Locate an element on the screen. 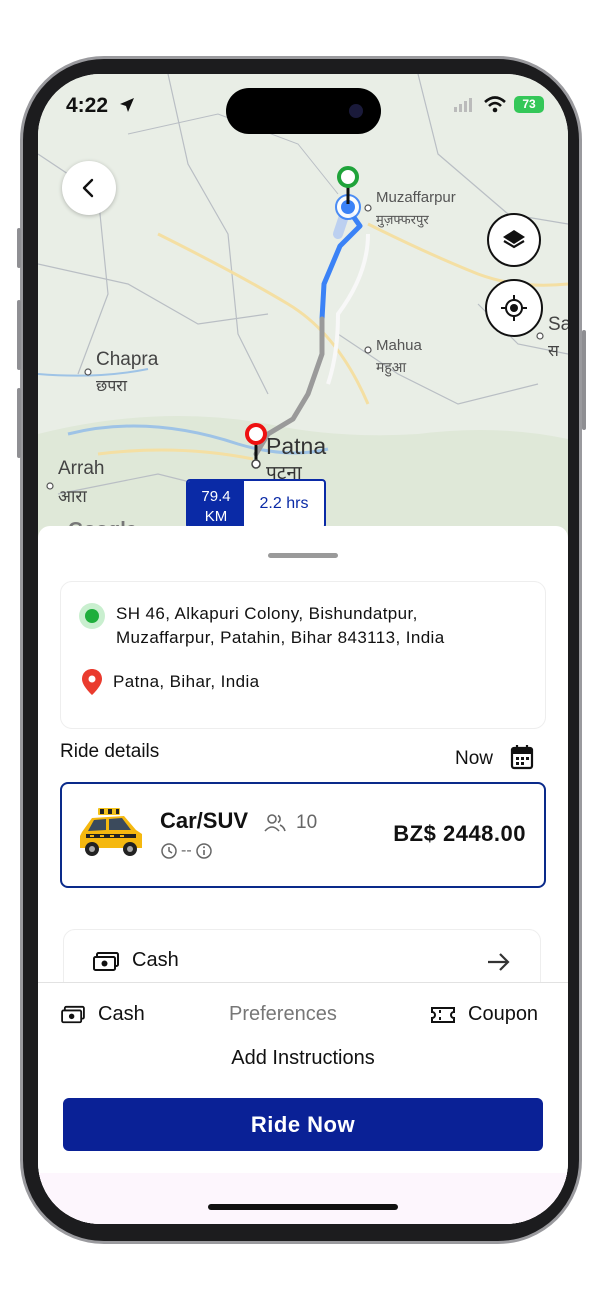  eta-row: -- is located at coordinates (186, 851).